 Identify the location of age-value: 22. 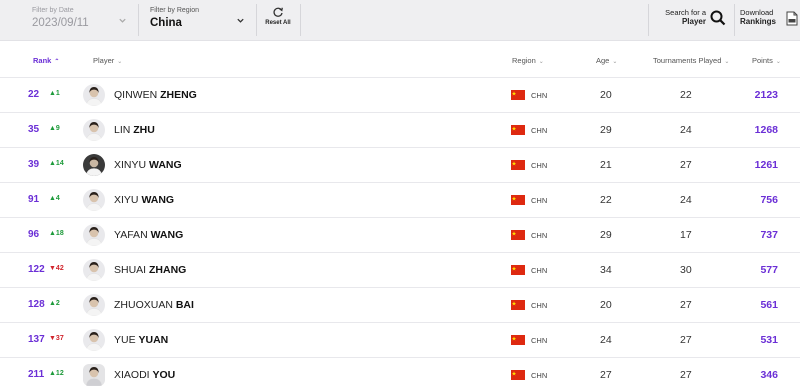
(606, 200).